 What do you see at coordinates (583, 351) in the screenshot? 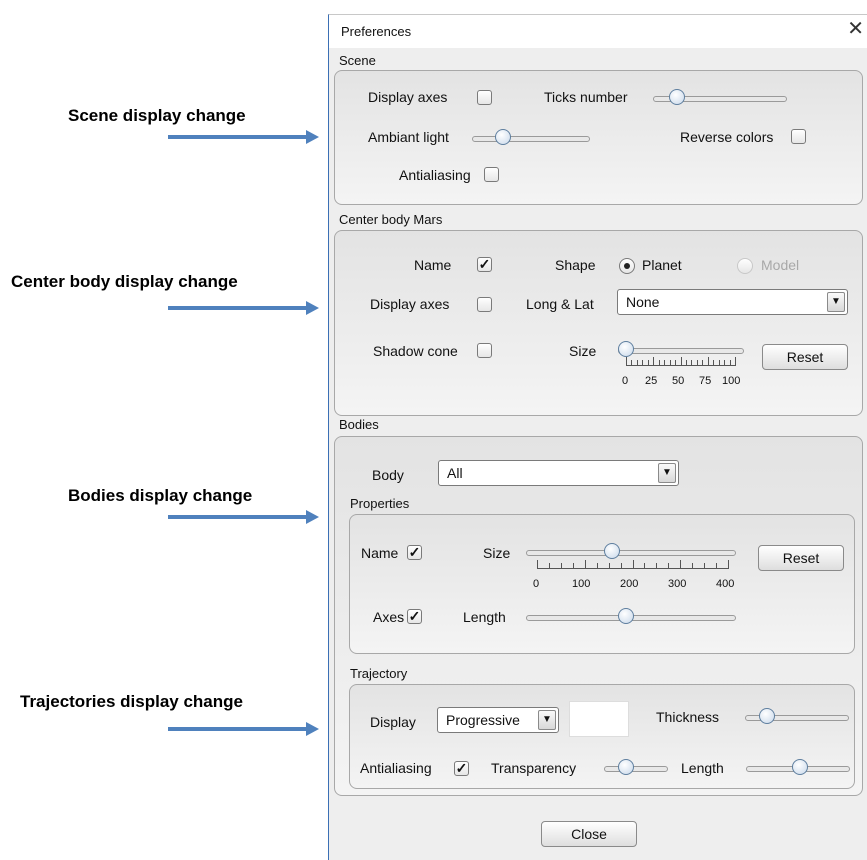
I see `center-body-size-label: Size` at bounding box center [583, 351].